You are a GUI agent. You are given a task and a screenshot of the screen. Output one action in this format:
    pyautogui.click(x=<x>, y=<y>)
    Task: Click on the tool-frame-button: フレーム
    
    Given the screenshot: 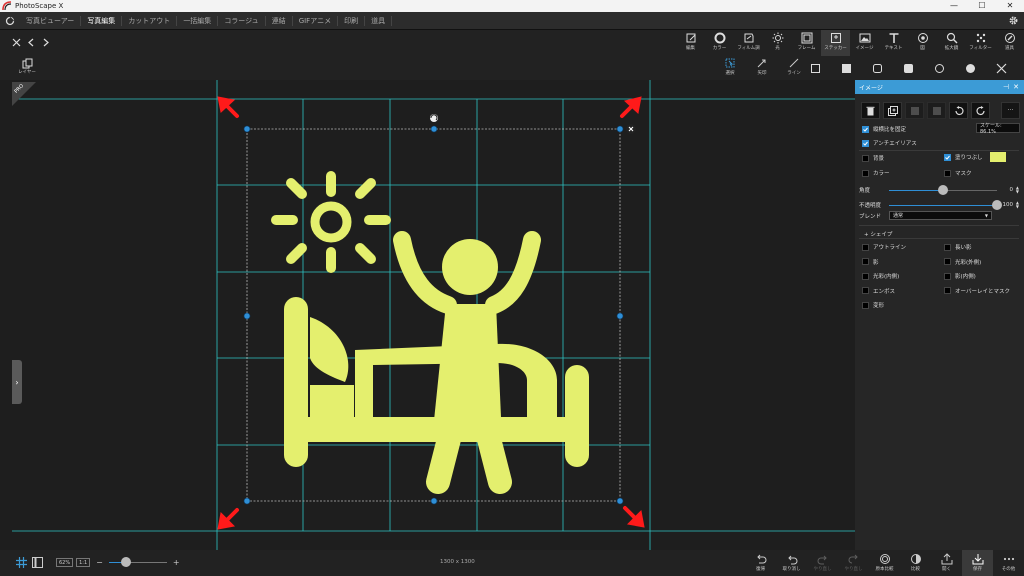 What is the action you would take?
    pyautogui.click(x=806, y=43)
    